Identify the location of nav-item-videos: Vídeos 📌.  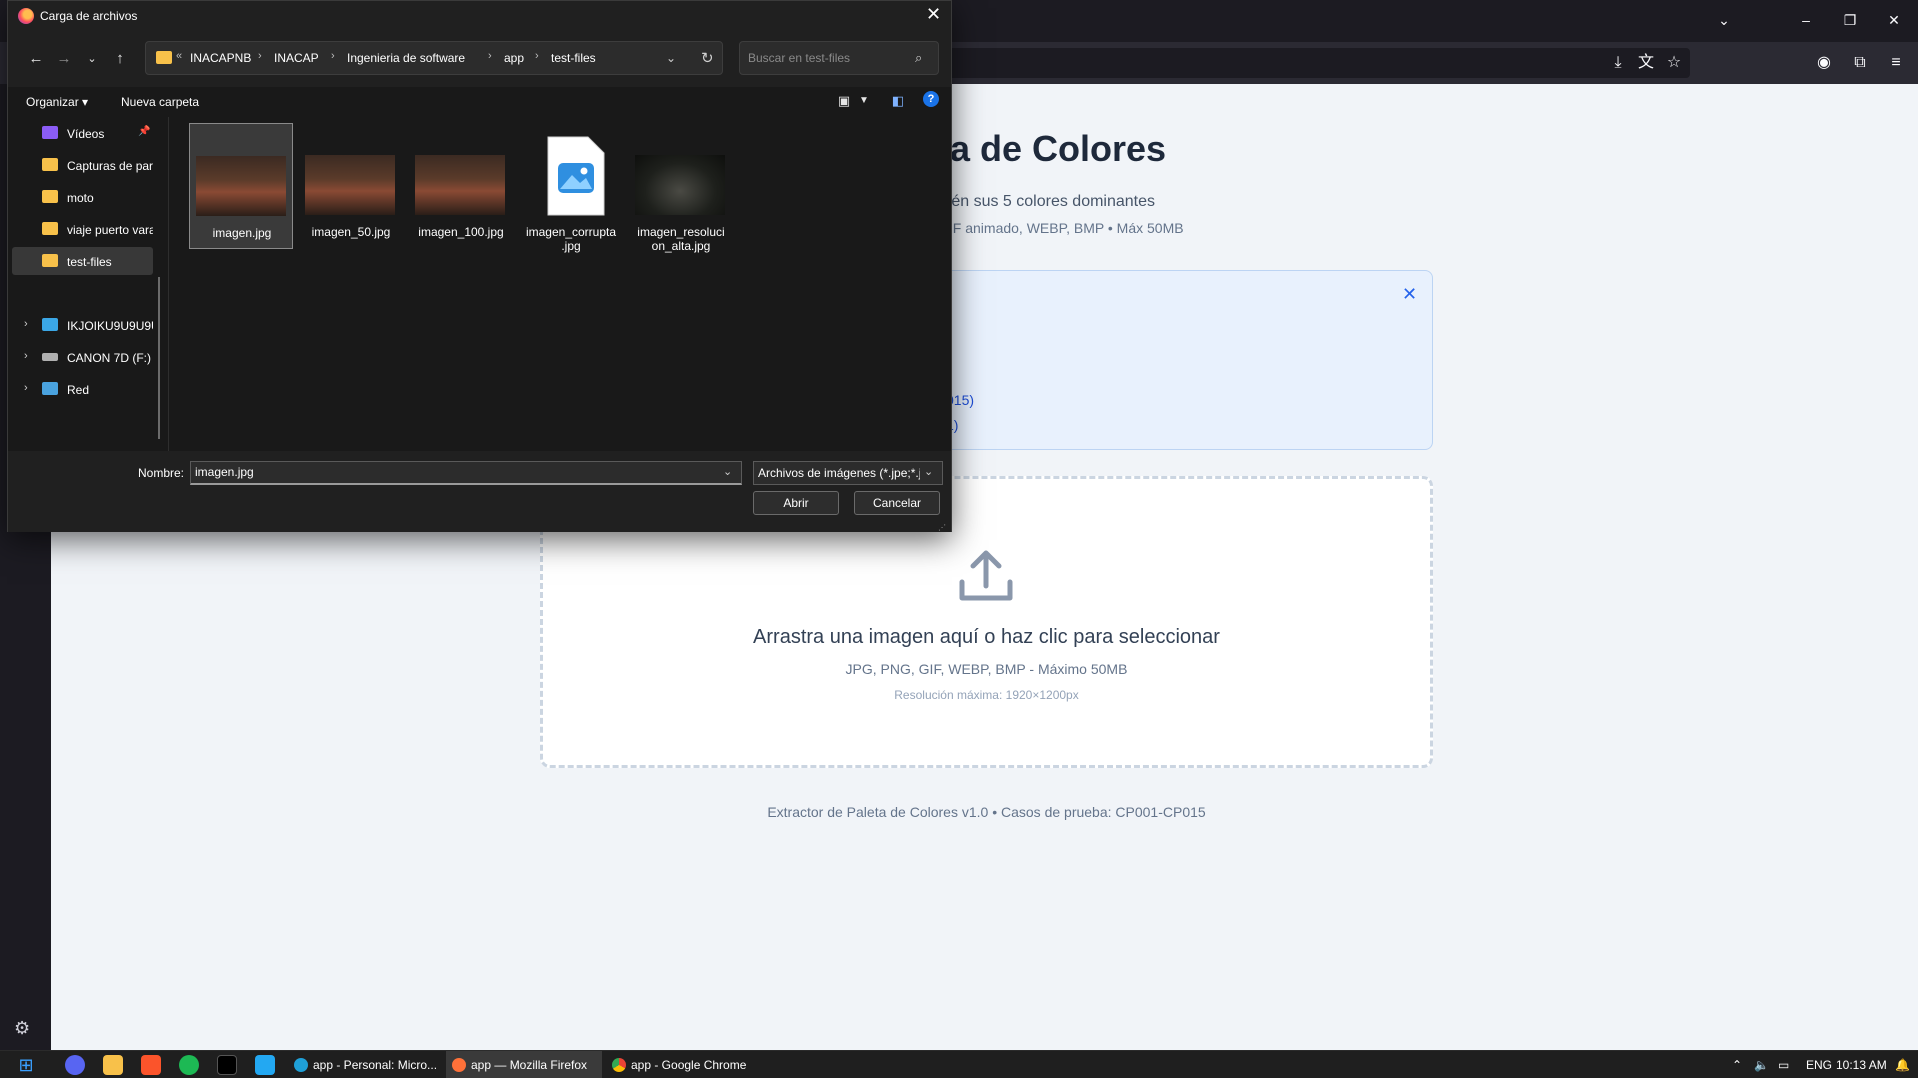
(82, 133).